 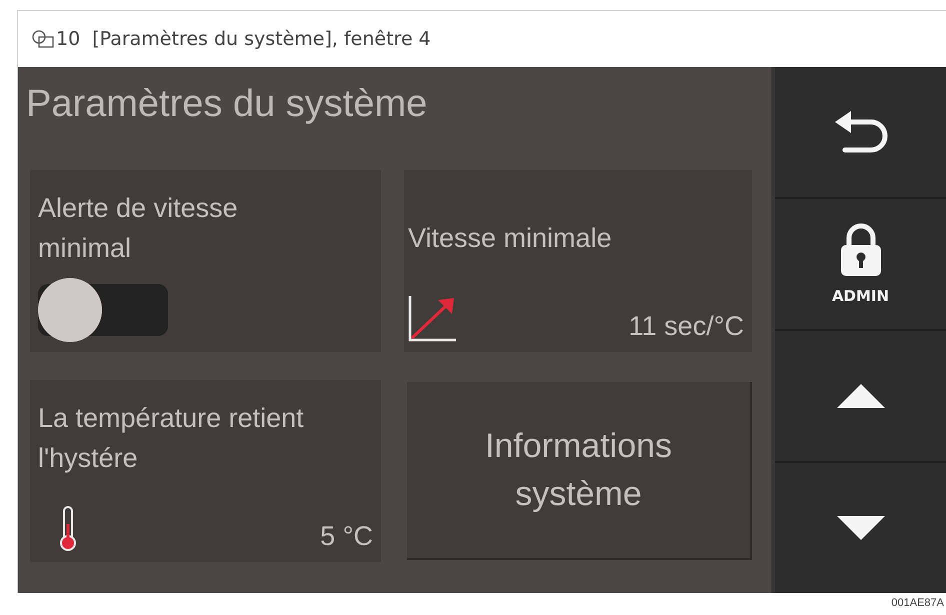 What do you see at coordinates (579, 471) in the screenshot?
I see `system-info-button: Informations système` at bounding box center [579, 471].